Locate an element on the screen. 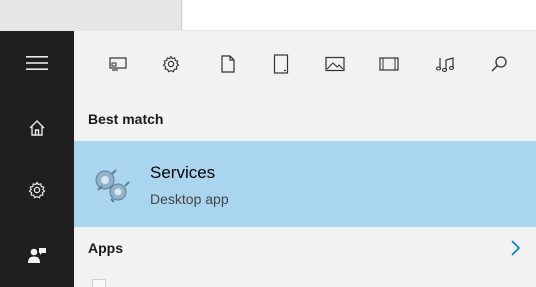 Image resolution: width=536 pixels, height=287 pixels. settings-button is located at coordinates (37, 190).